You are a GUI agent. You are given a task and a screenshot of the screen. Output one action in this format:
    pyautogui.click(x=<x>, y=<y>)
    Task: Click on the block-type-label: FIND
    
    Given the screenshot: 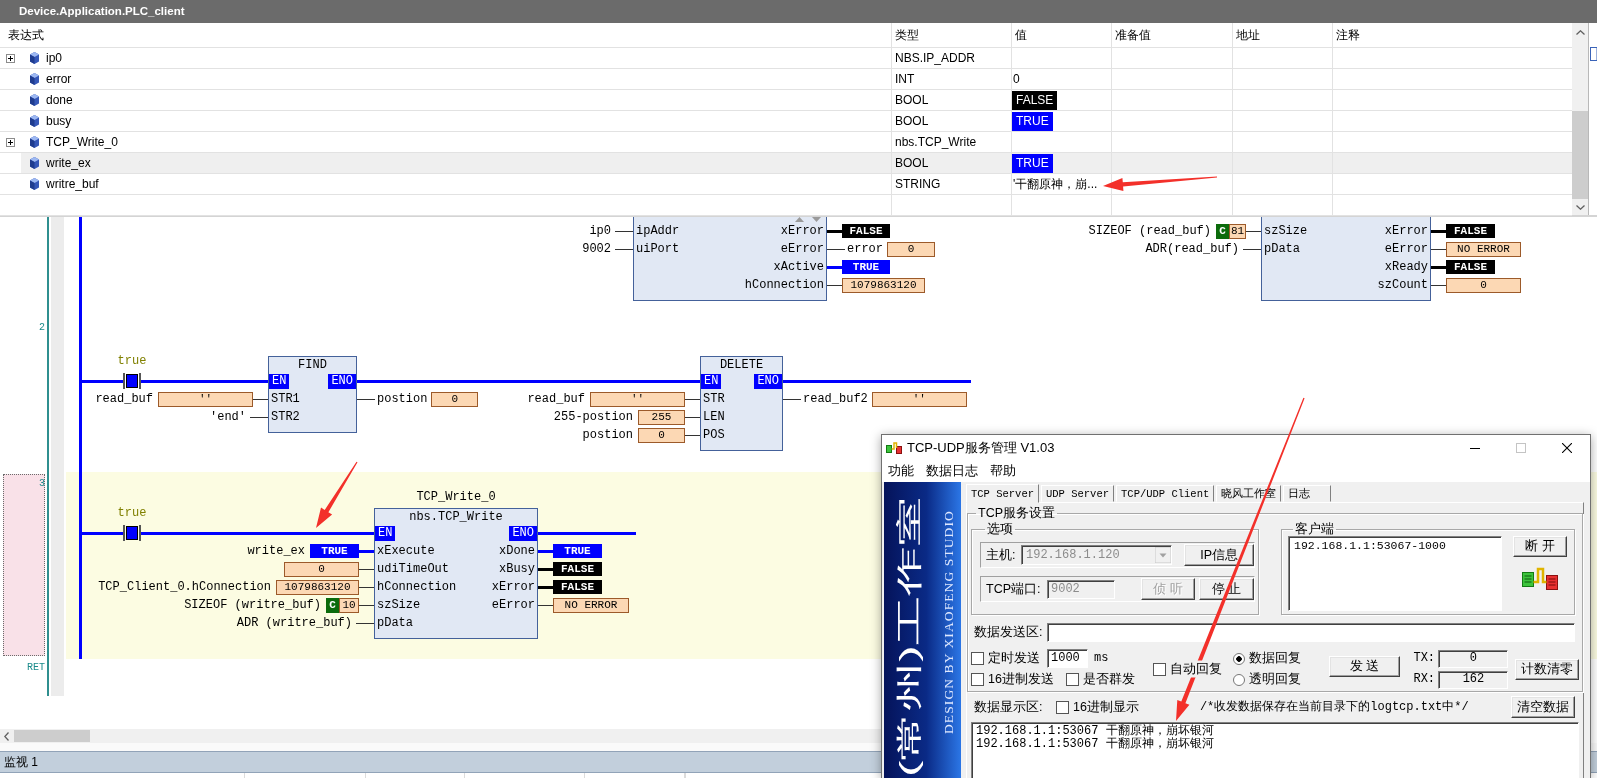 What is the action you would take?
    pyautogui.click(x=312, y=365)
    